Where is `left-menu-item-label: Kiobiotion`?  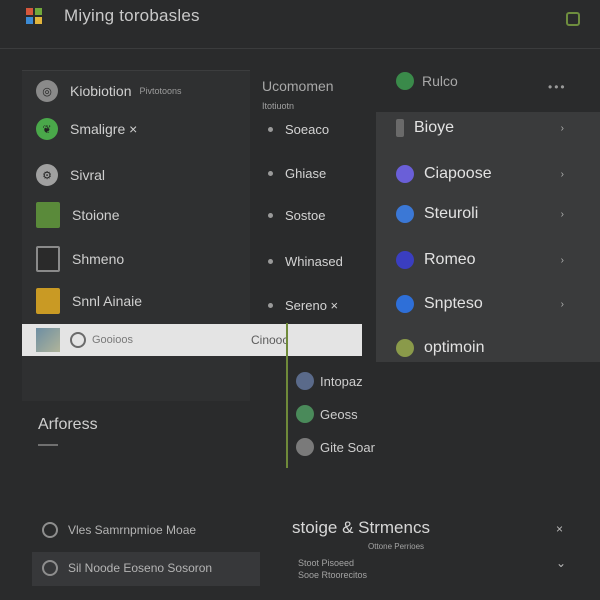 left-menu-item-label: Kiobiotion is located at coordinates (101, 91).